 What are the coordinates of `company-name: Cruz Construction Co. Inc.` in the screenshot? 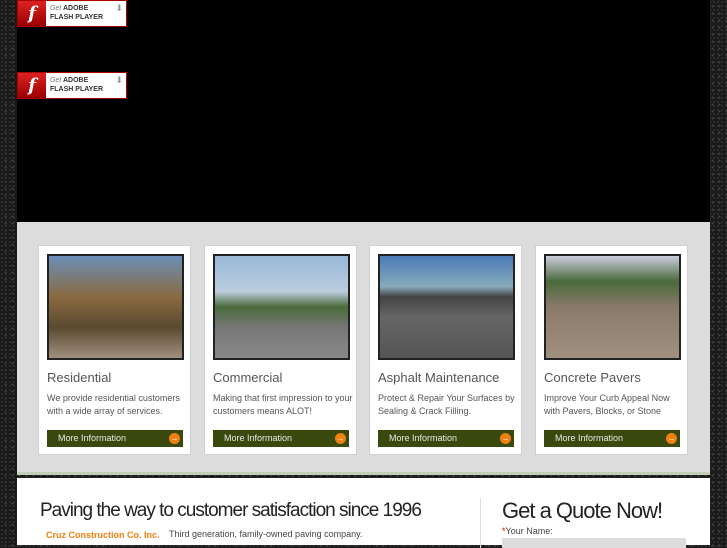 It's located at (103, 535).